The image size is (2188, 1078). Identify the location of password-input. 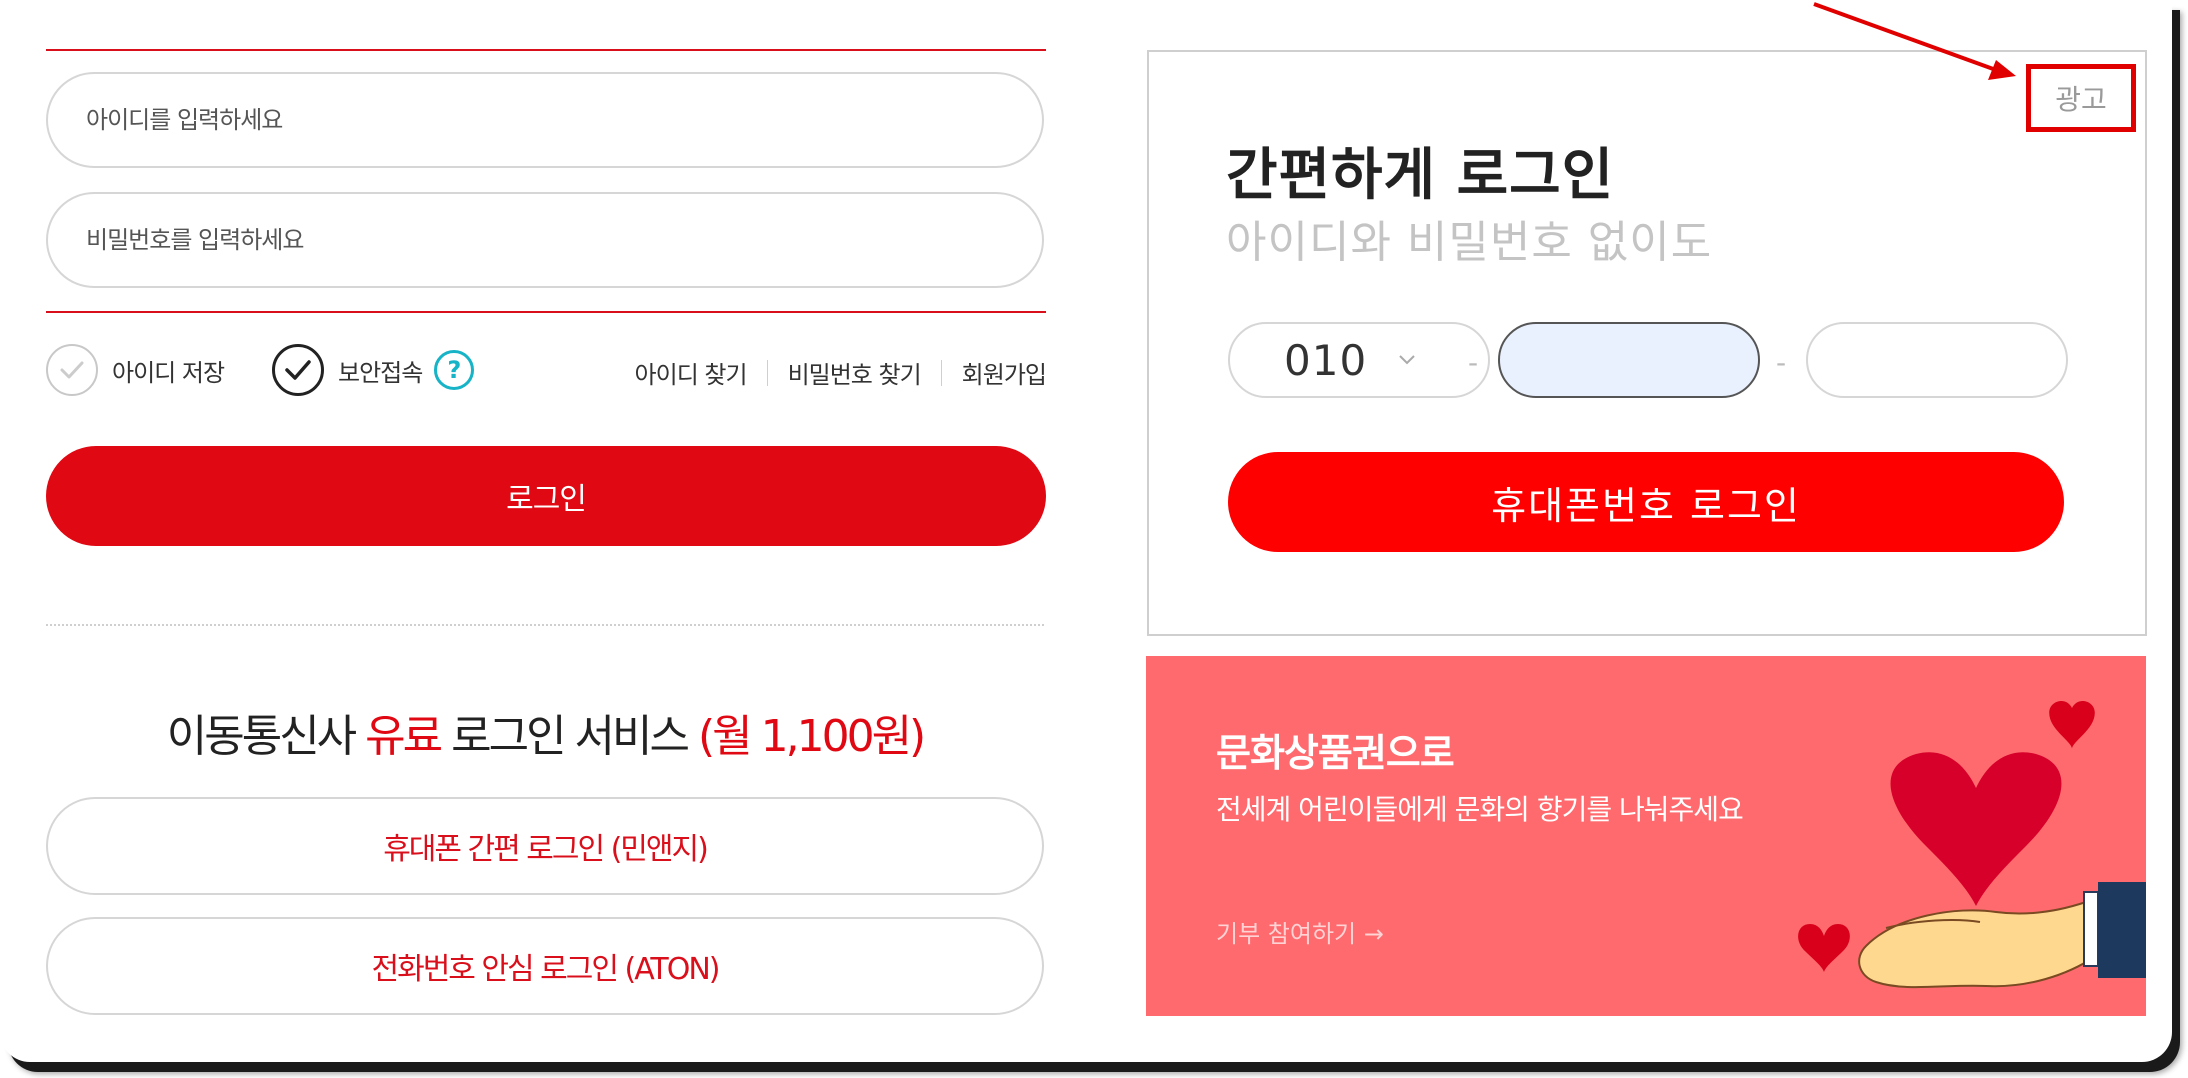
(545, 240).